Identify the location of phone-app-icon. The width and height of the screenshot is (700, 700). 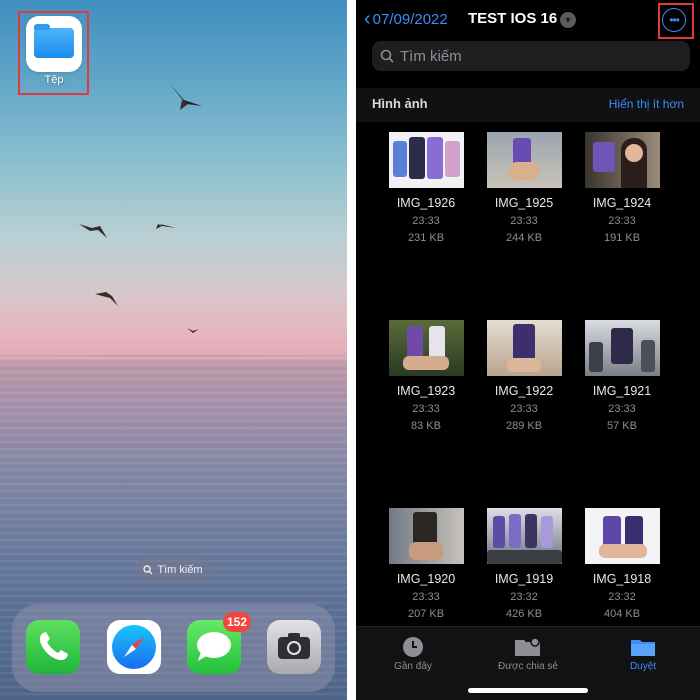
(53, 647).